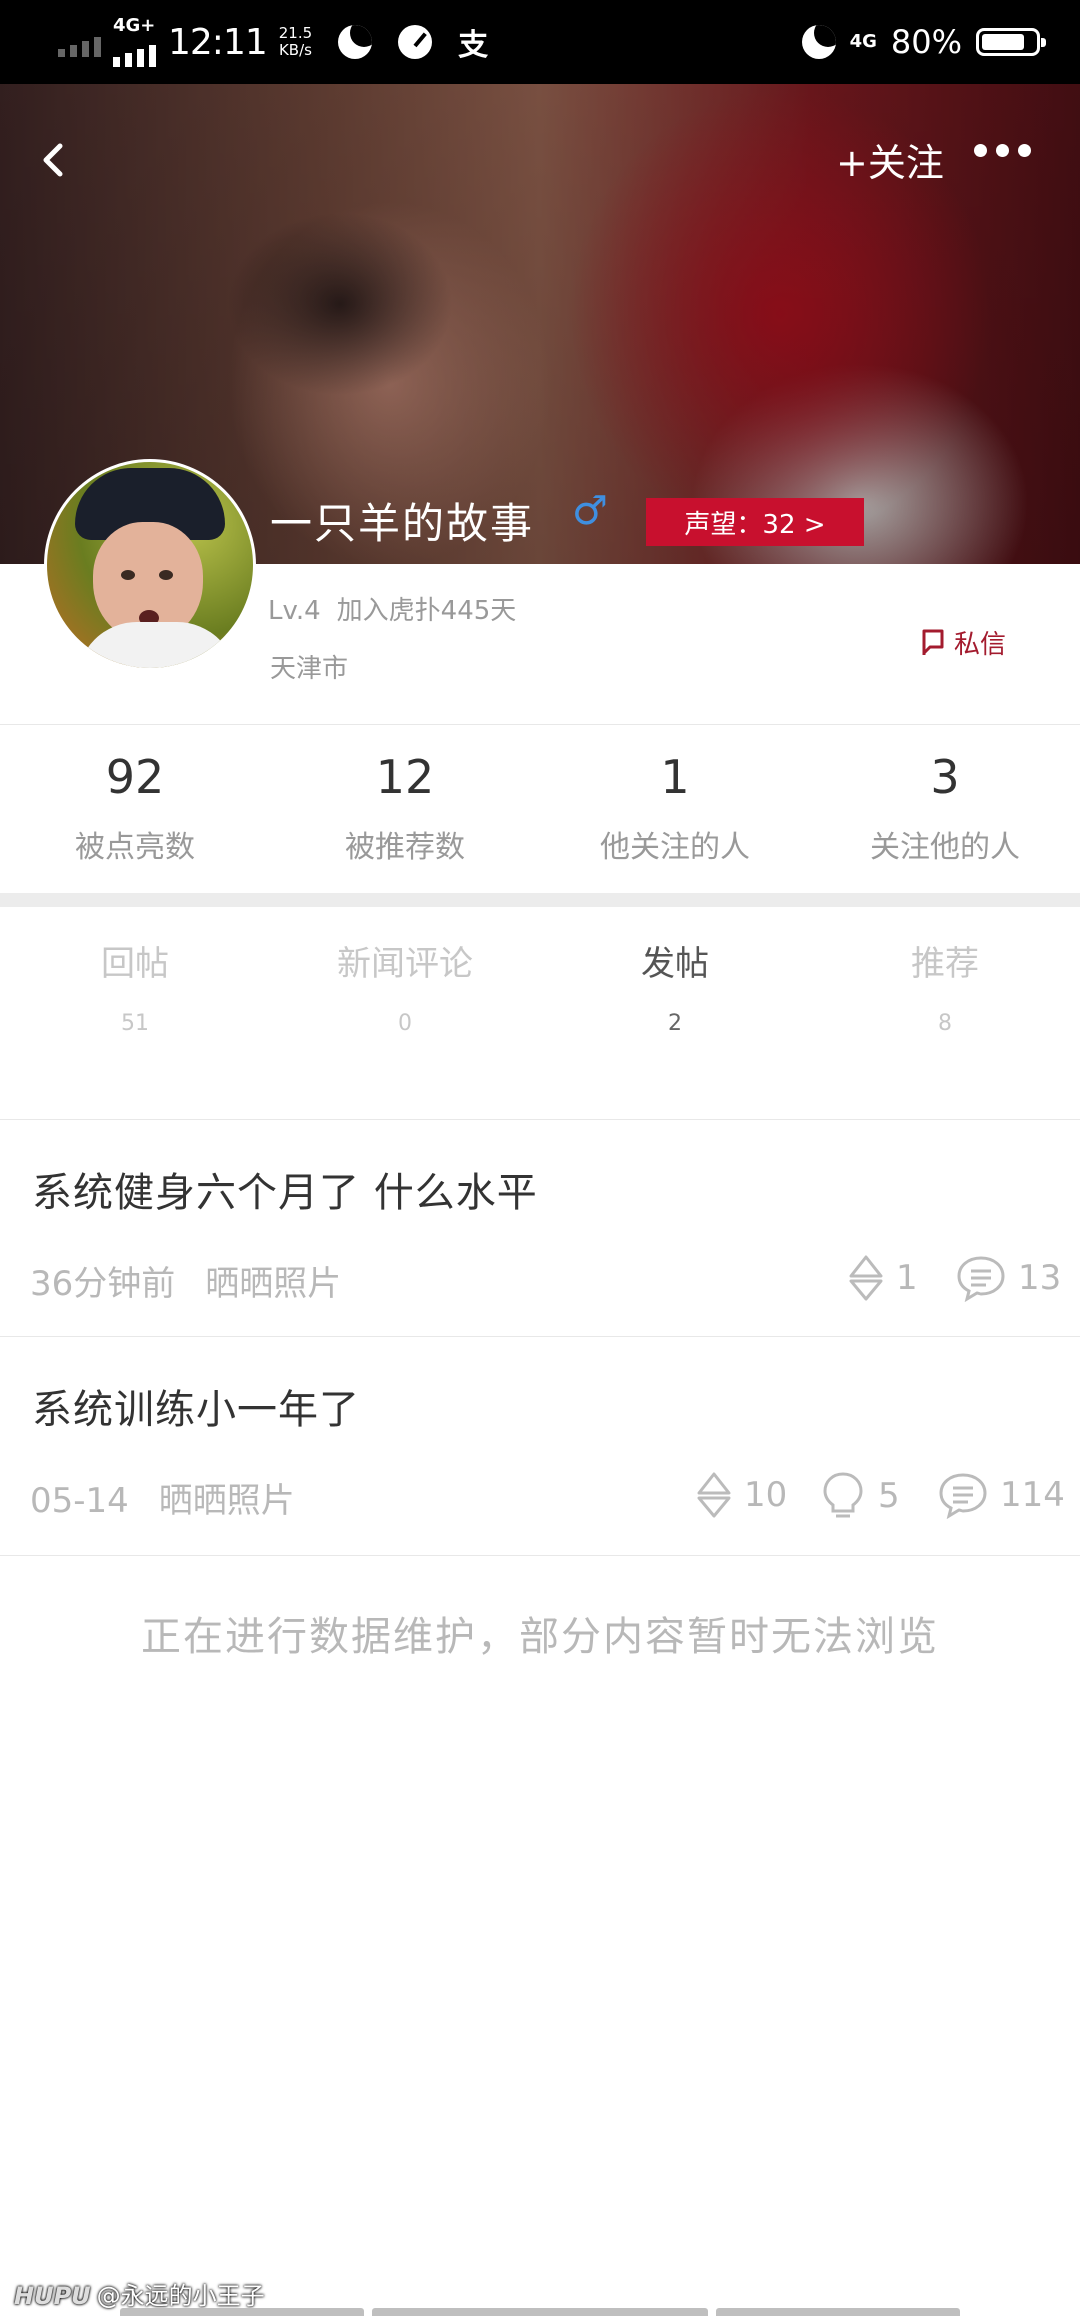  Describe the element at coordinates (863, 41) in the screenshot. I see `network-type-label-right: 4G` at that location.